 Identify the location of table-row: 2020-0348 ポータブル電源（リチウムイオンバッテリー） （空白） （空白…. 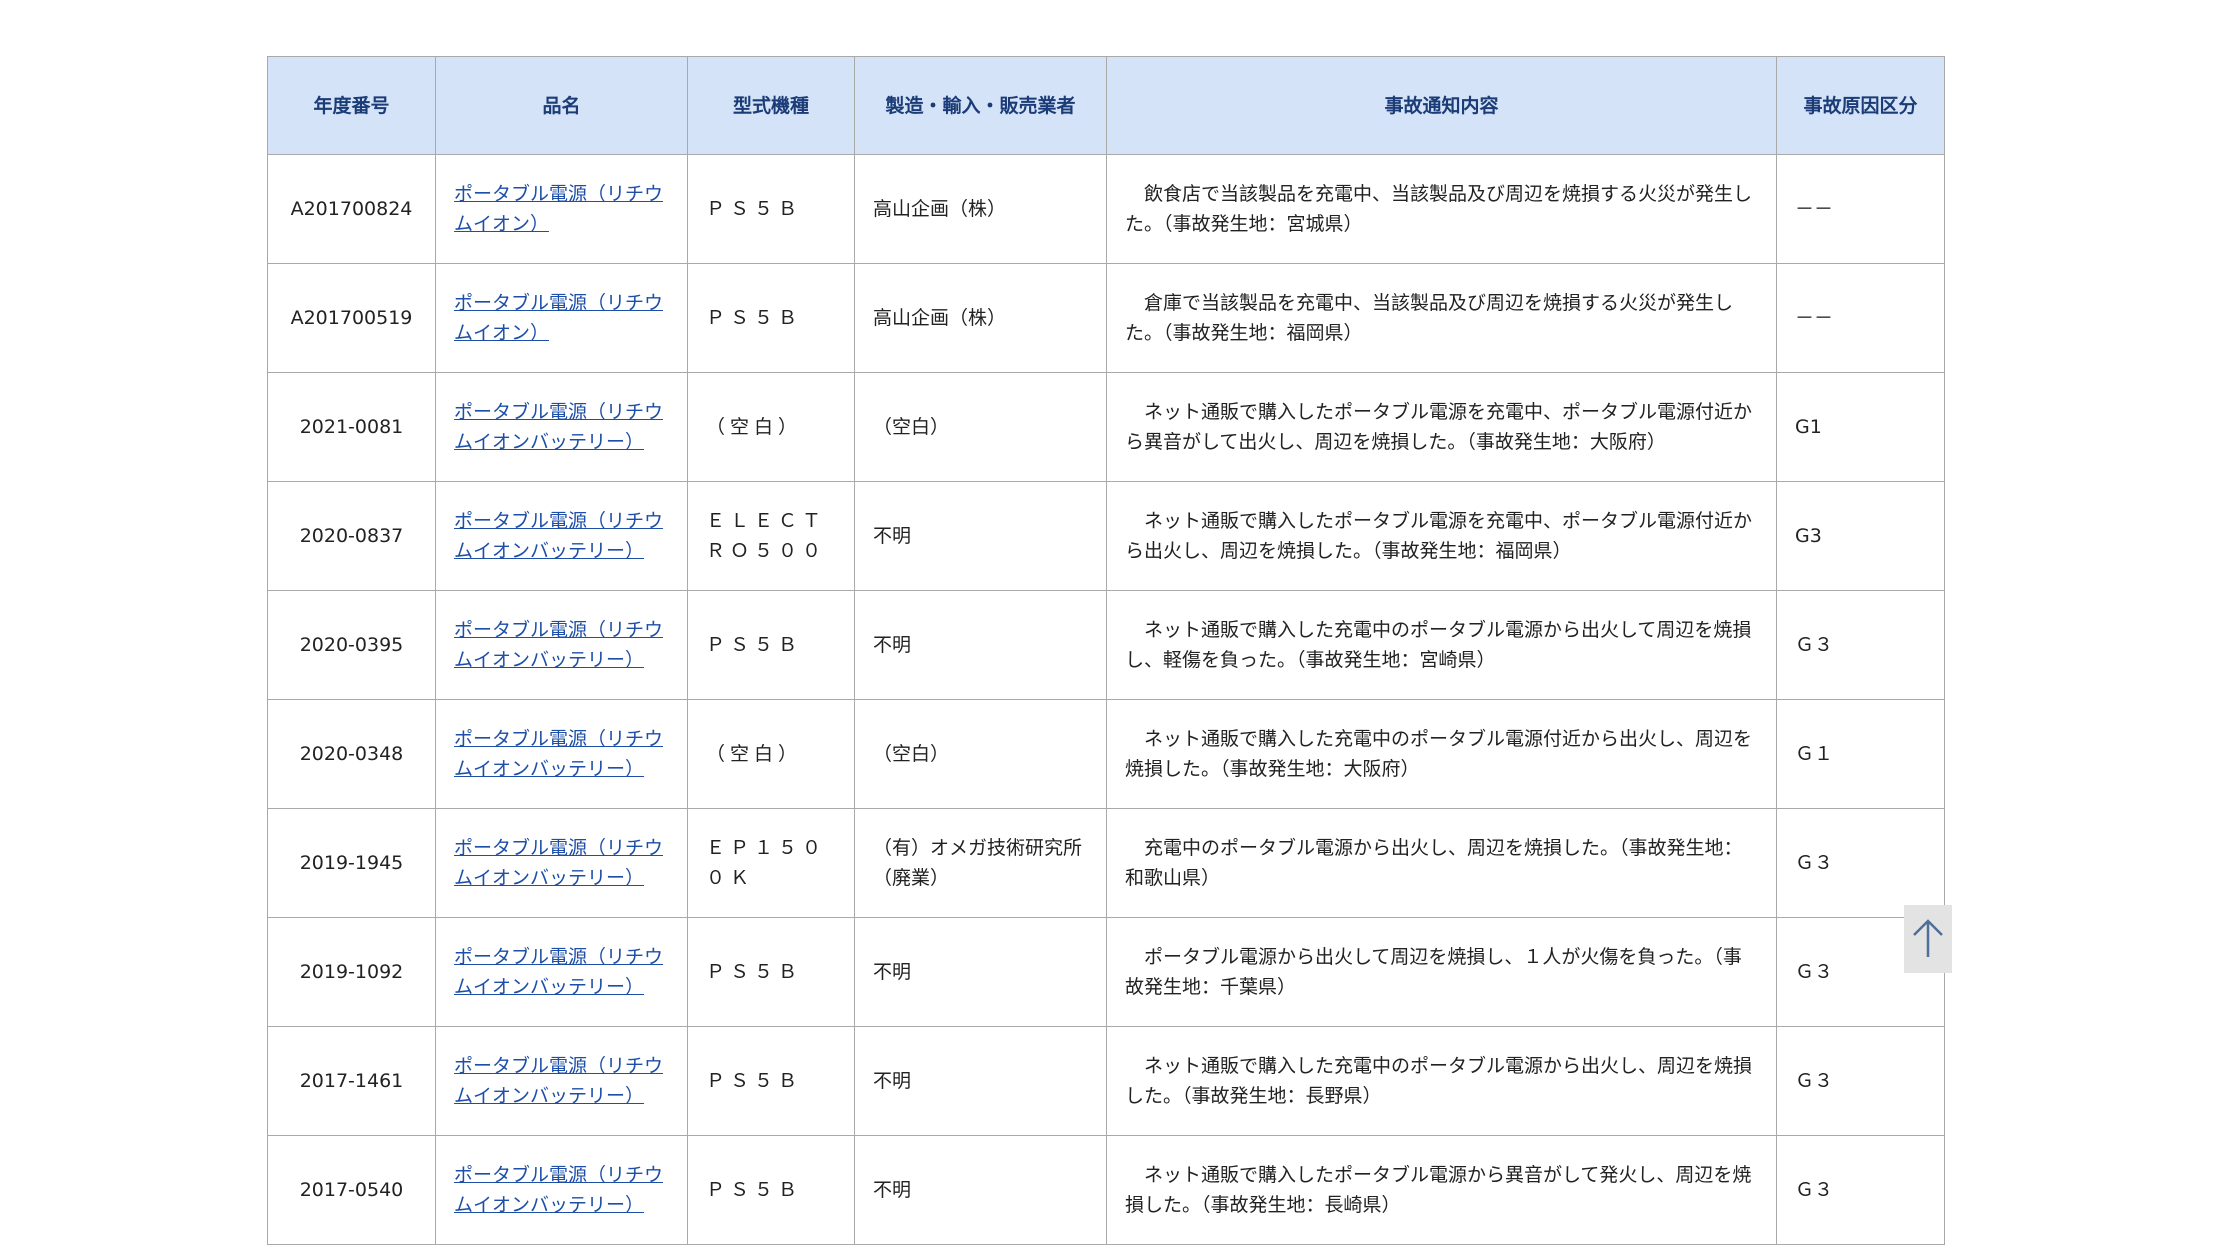
(1106, 754).